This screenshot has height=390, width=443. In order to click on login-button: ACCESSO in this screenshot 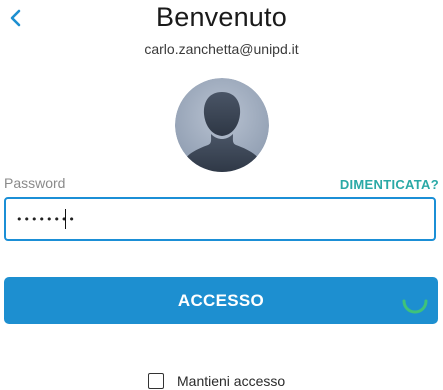, I will do `click(221, 300)`.